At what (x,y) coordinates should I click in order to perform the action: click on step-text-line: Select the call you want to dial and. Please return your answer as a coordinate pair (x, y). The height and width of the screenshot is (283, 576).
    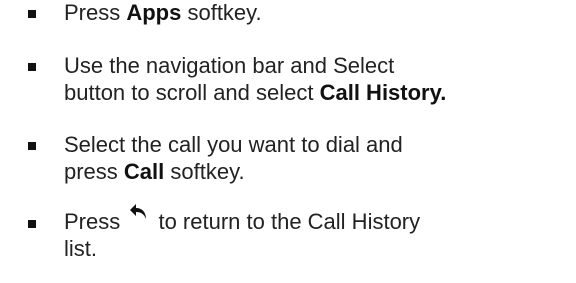
    Looking at the image, I should click on (233, 144).